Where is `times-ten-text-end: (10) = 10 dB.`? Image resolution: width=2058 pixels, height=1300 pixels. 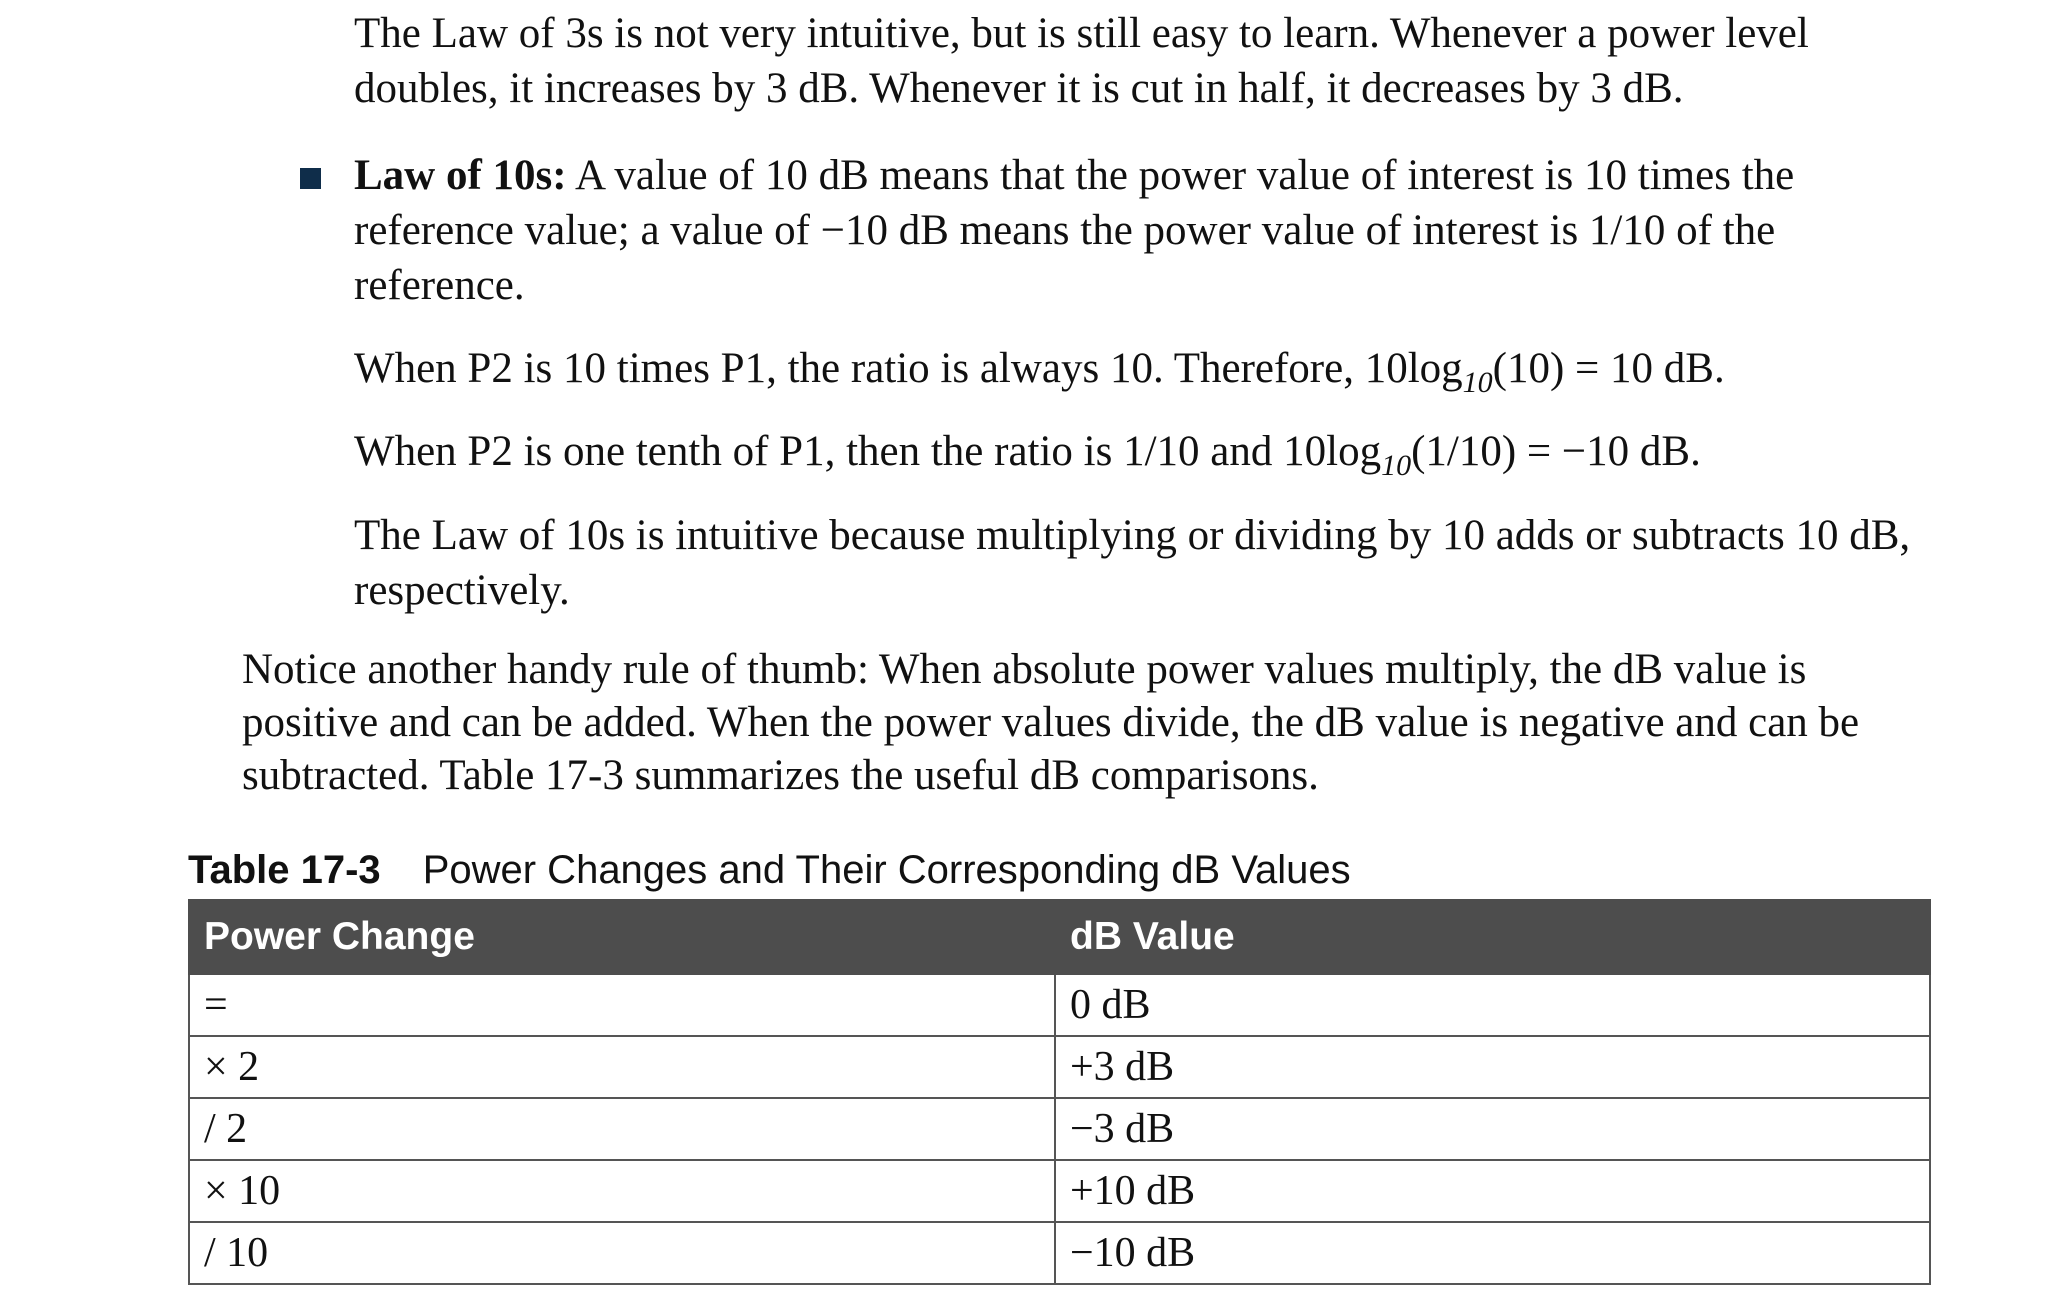
times-ten-text-end: (10) = 10 dB. is located at coordinates (1608, 368).